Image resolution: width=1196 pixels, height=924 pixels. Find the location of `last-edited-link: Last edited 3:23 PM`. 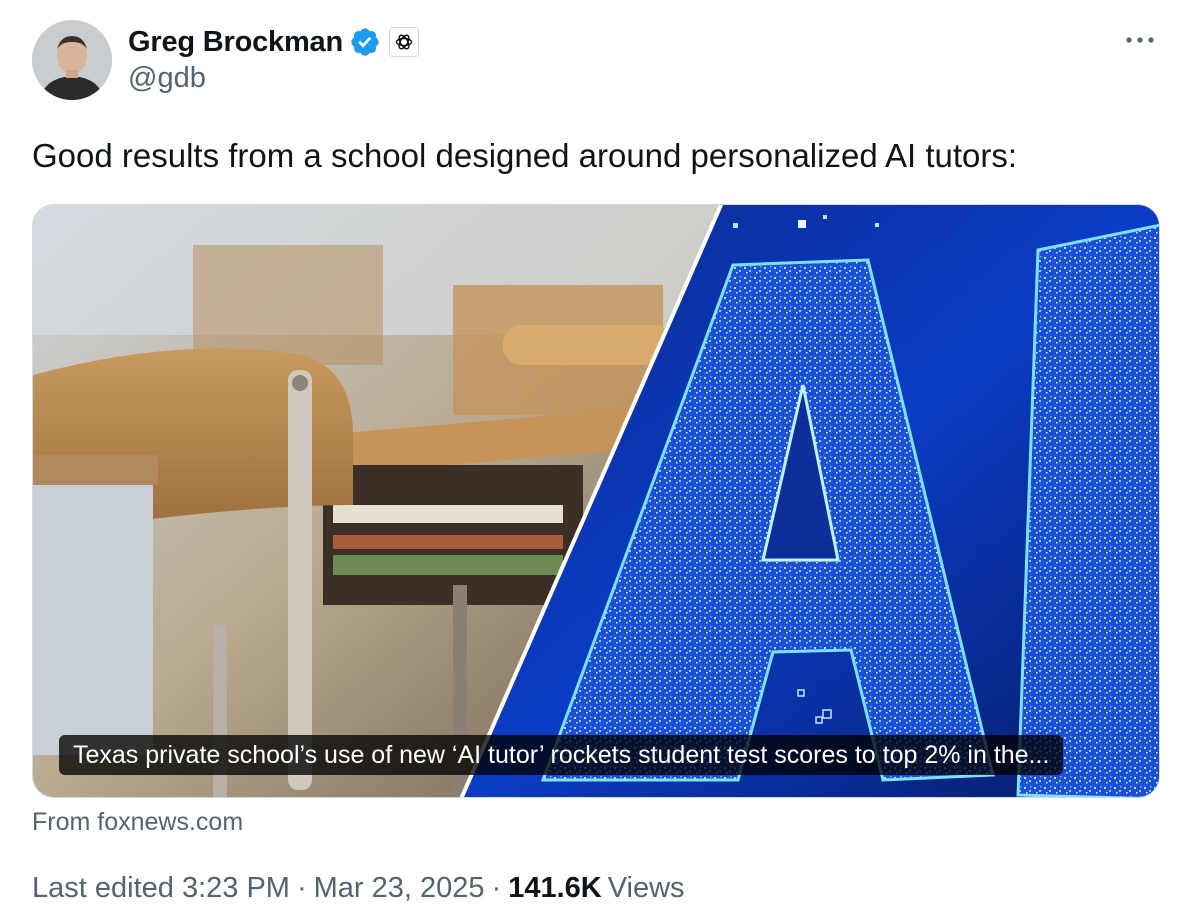

last-edited-link: Last edited 3:23 PM is located at coordinates (161, 888).